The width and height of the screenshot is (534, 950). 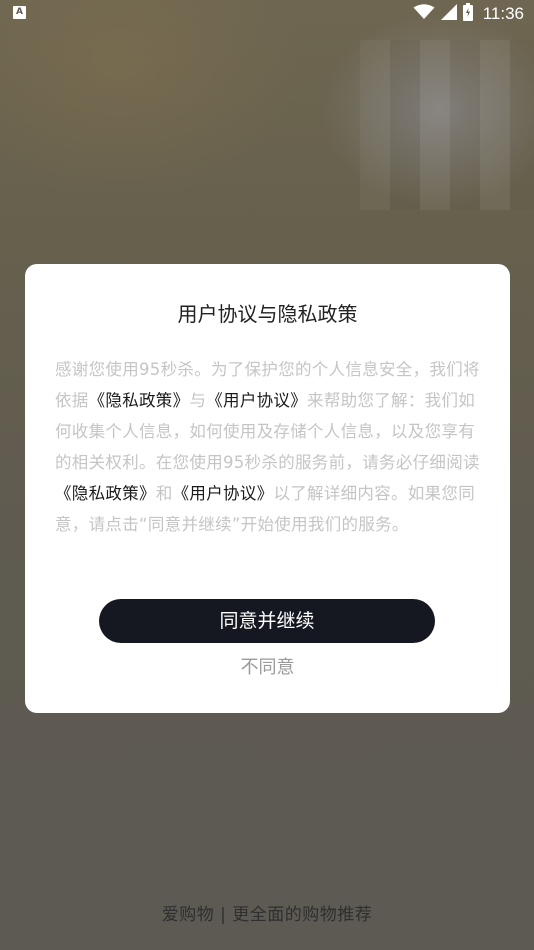 What do you see at coordinates (267, 915) in the screenshot?
I see `footer-slogan: 爱购物 | 更全面的购物推荐` at bounding box center [267, 915].